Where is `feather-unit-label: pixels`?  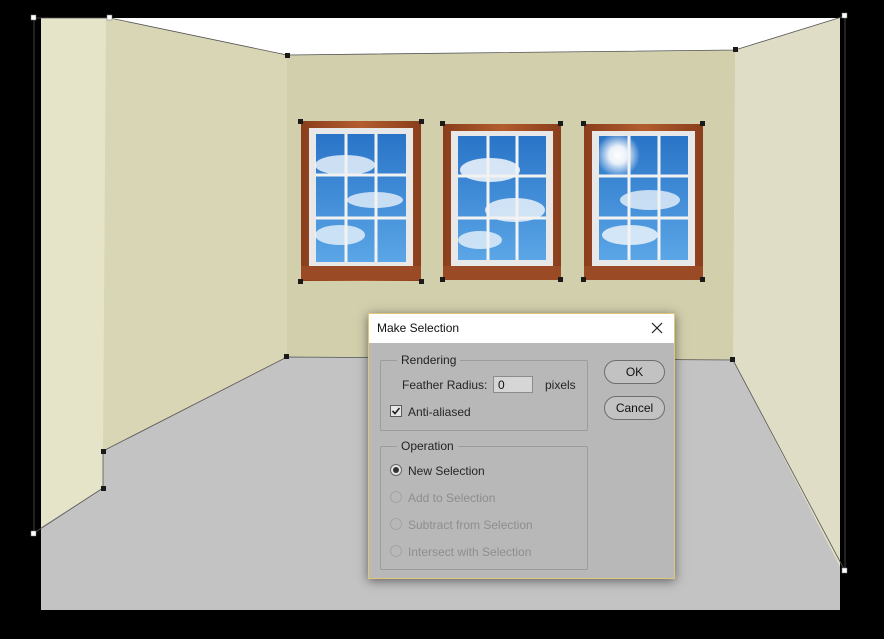 feather-unit-label: pixels is located at coordinates (560, 385).